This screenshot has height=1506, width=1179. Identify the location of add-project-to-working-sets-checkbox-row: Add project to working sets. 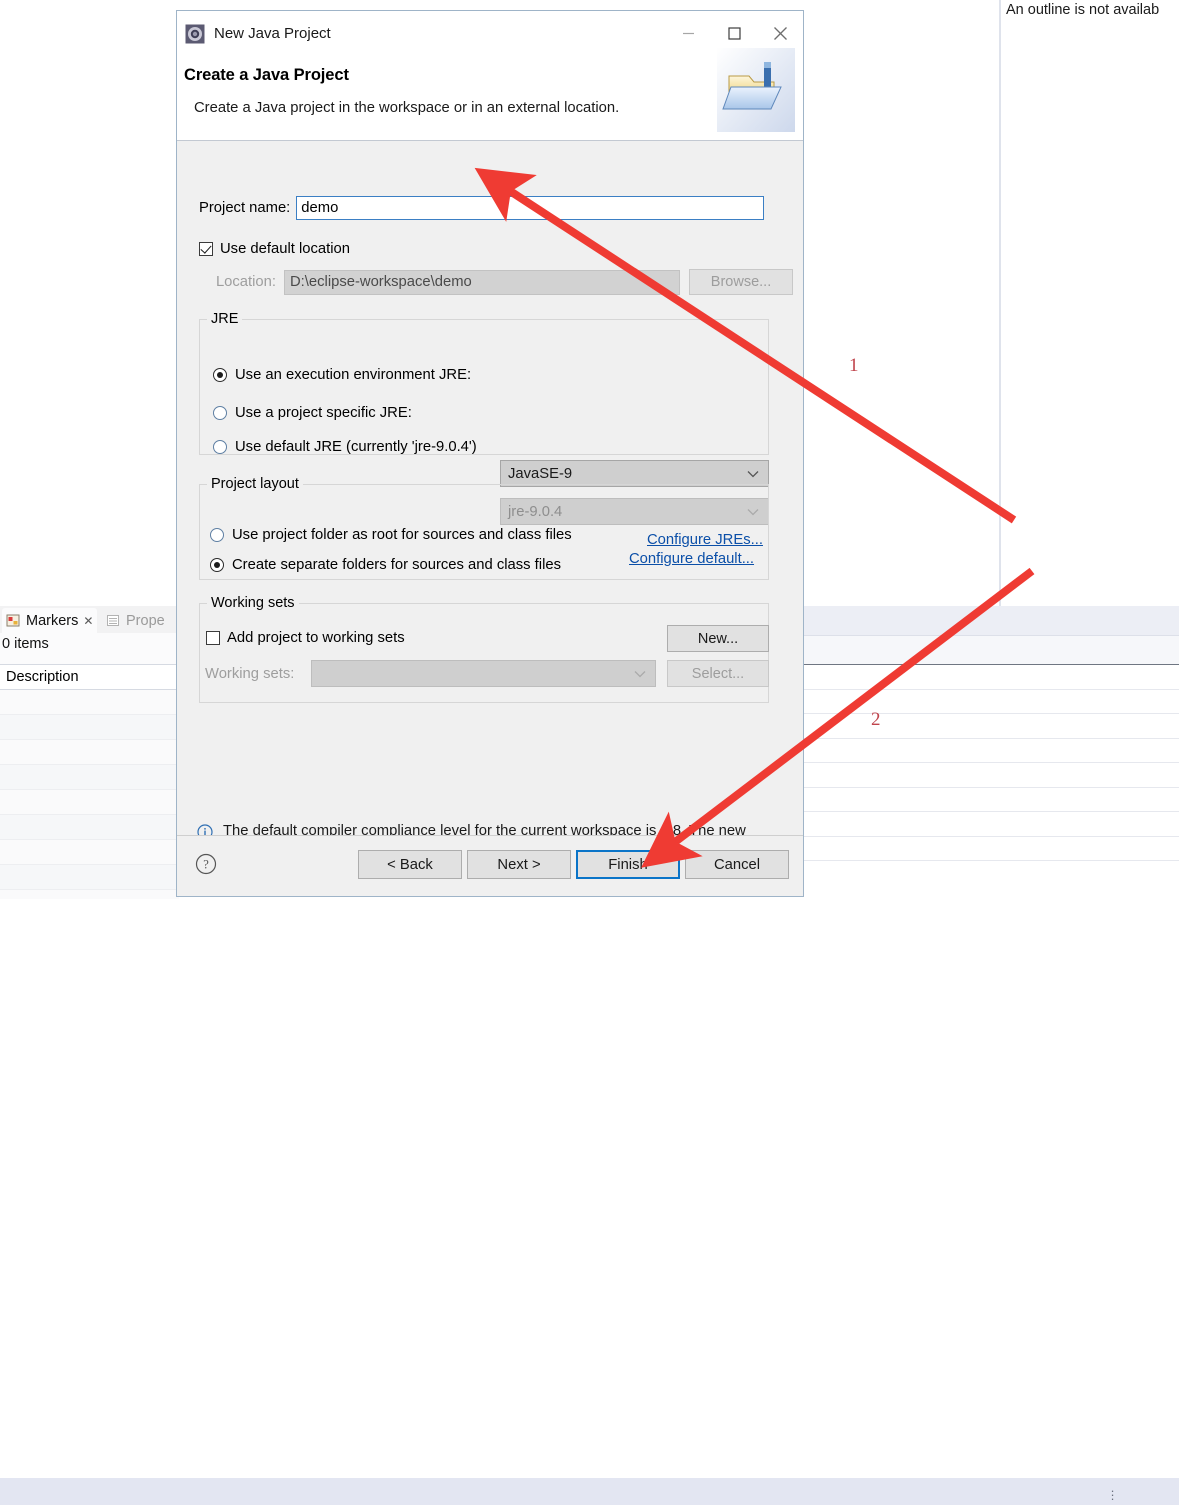
(305, 638).